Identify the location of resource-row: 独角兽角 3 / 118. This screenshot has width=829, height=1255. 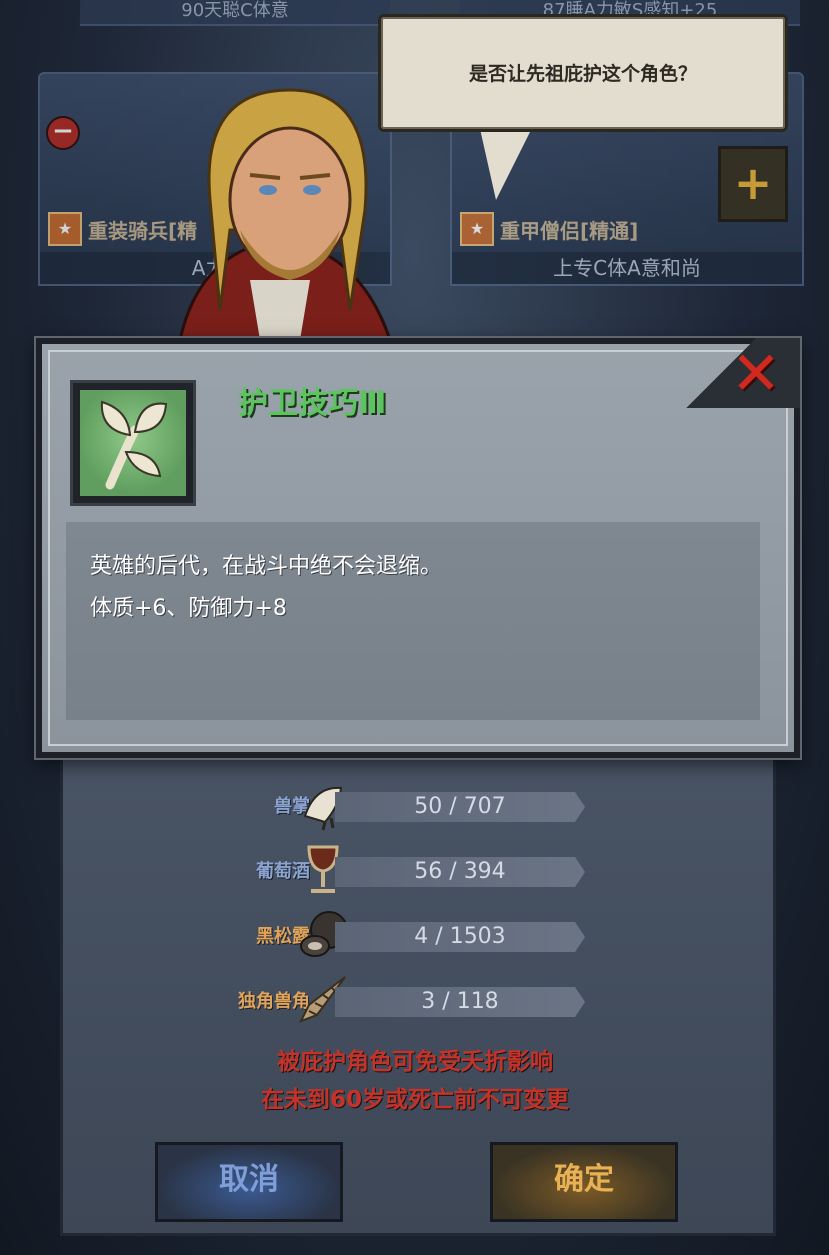
(375, 999).